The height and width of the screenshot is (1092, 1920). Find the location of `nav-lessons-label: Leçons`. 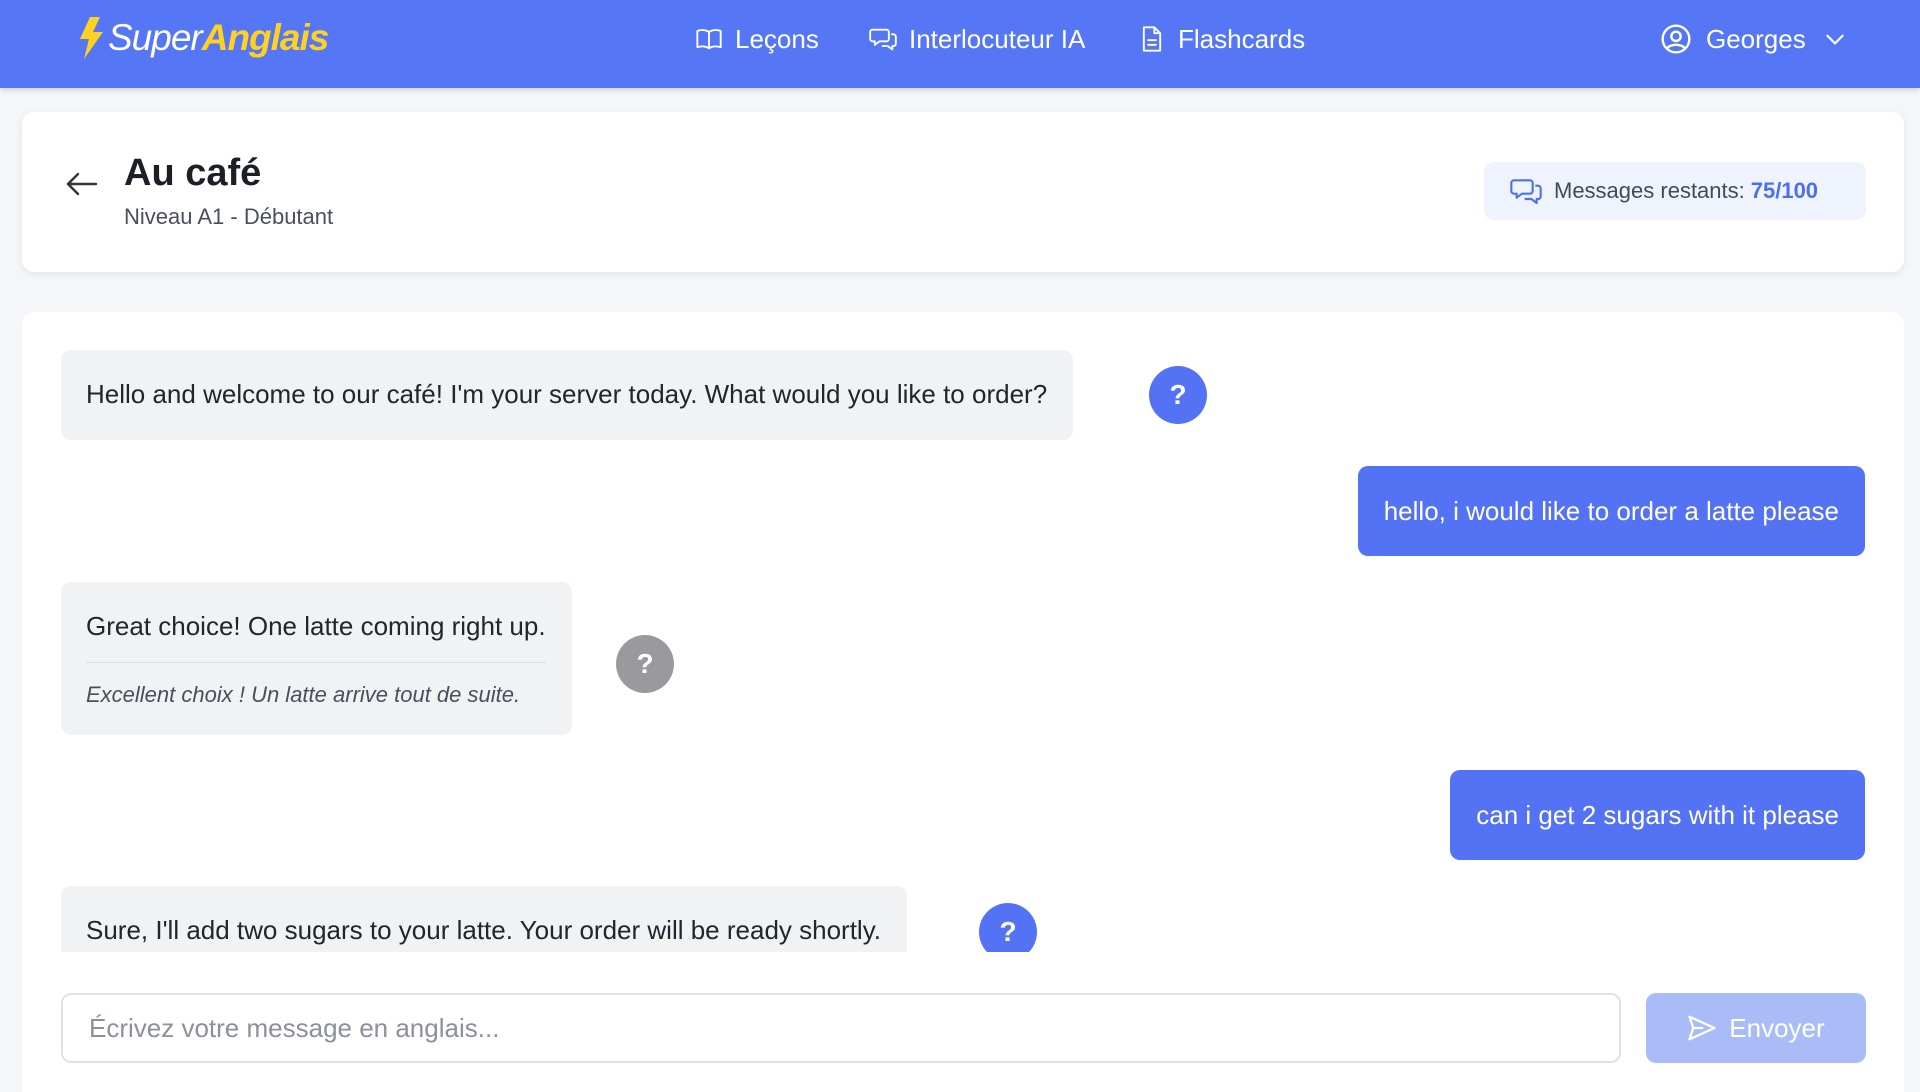

nav-lessons-label: Leçons is located at coordinates (777, 38).